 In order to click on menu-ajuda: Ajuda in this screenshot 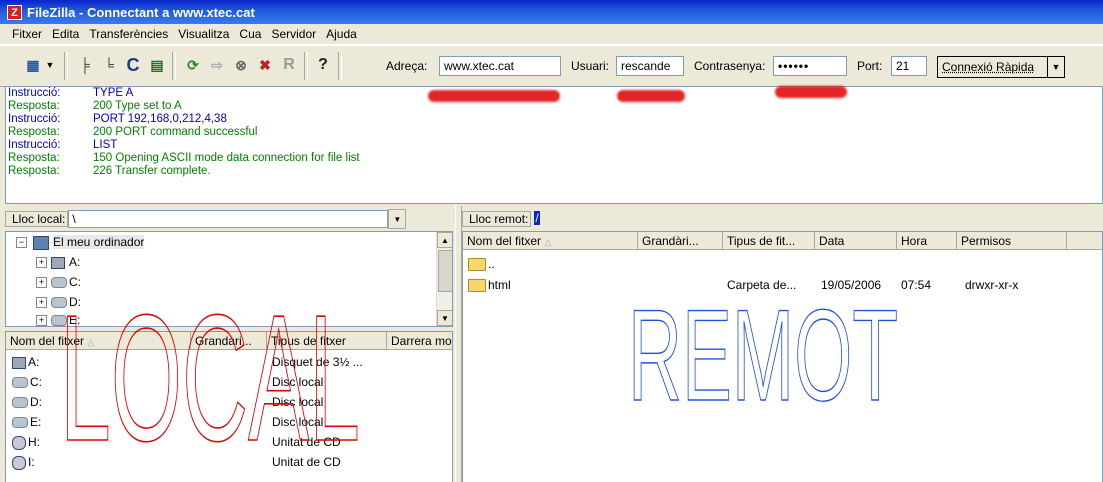, I will do `click(341, 34)`.